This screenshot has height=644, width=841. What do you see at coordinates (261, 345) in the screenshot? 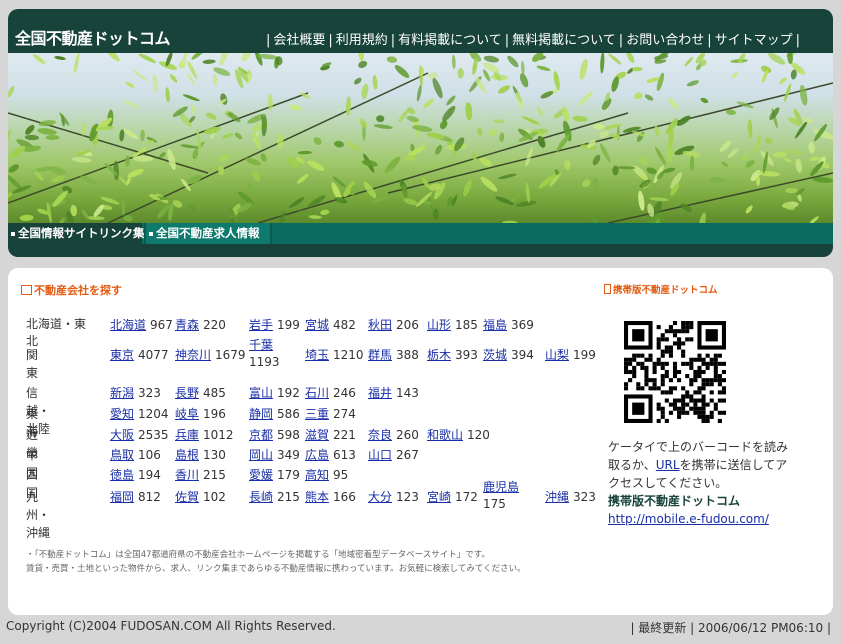
I see `prefecture-link: 千葉` at bounding box center [261, 345].